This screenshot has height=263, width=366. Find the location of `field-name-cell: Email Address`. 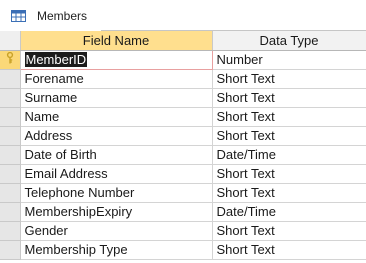

field-name-cell: Email Address is located at coordinates (116, 174).